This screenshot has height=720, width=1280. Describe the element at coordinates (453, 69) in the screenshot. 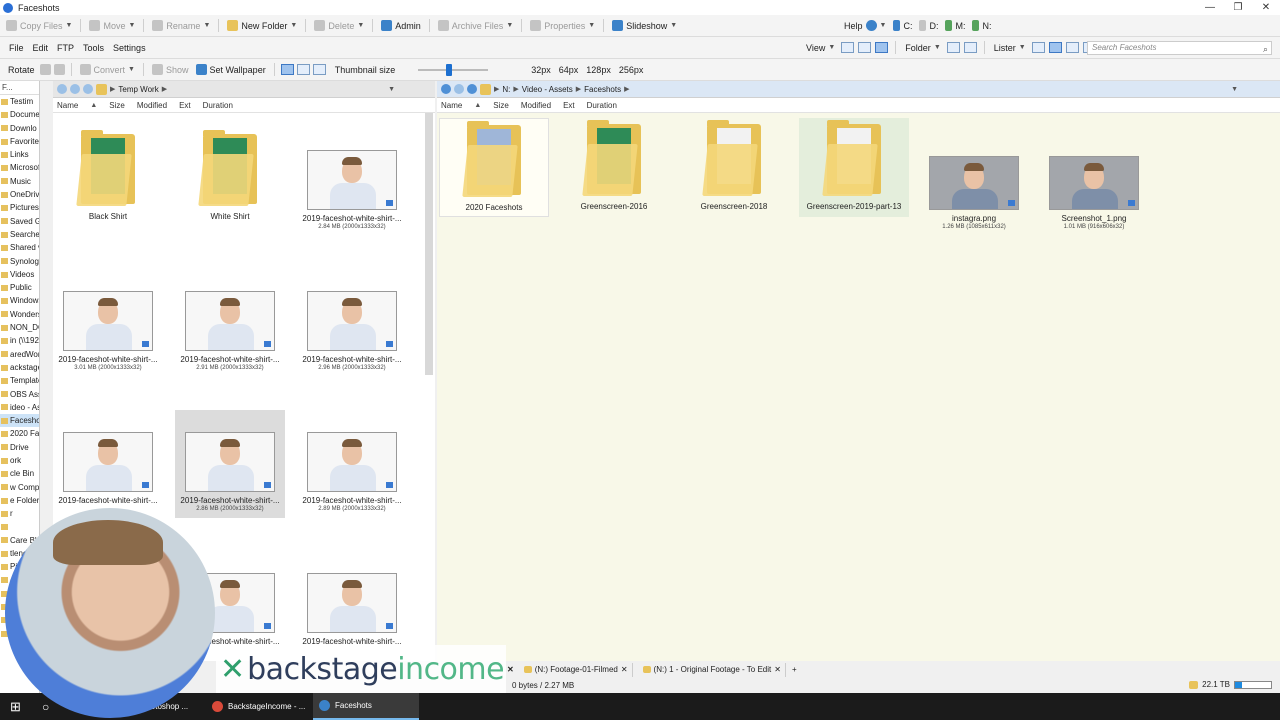

I see `thumbnail-size-slider` at that location.